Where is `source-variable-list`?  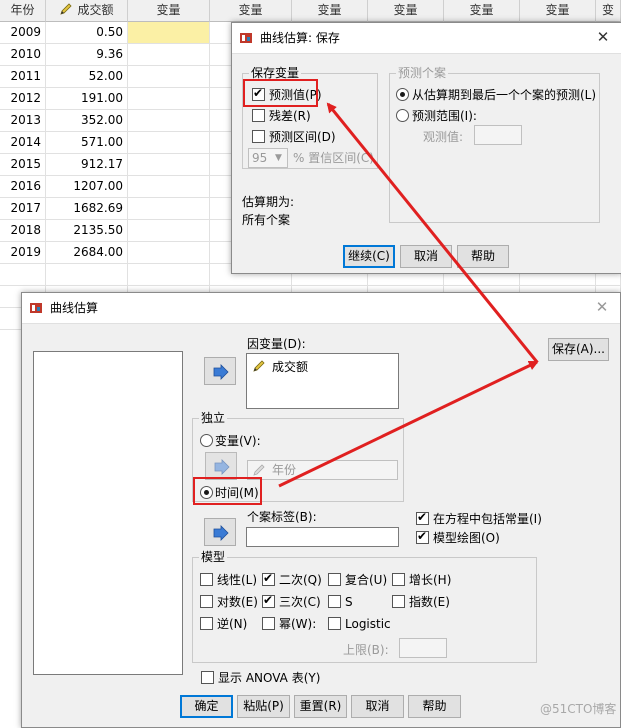
source-variable-list is located at coordinates (108, 513).